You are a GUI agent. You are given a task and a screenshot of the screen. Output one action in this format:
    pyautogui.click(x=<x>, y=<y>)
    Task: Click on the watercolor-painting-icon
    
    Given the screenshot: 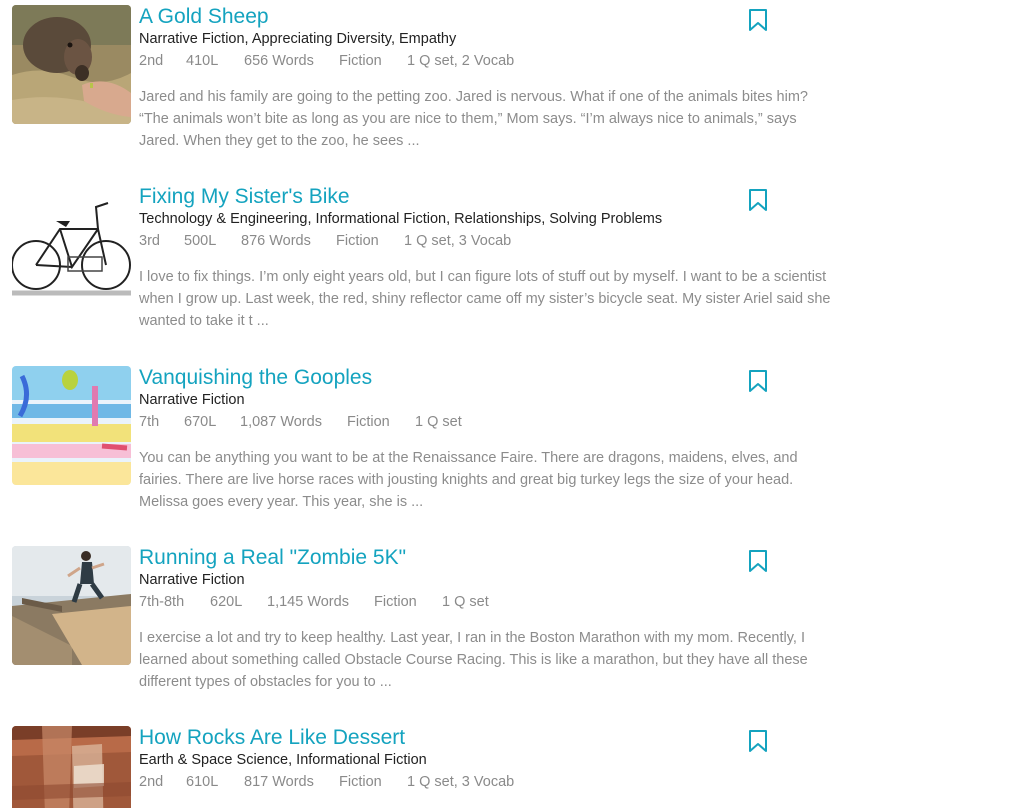 What is the action you would take?
    pyautogui.click(x=71, y=425)
    